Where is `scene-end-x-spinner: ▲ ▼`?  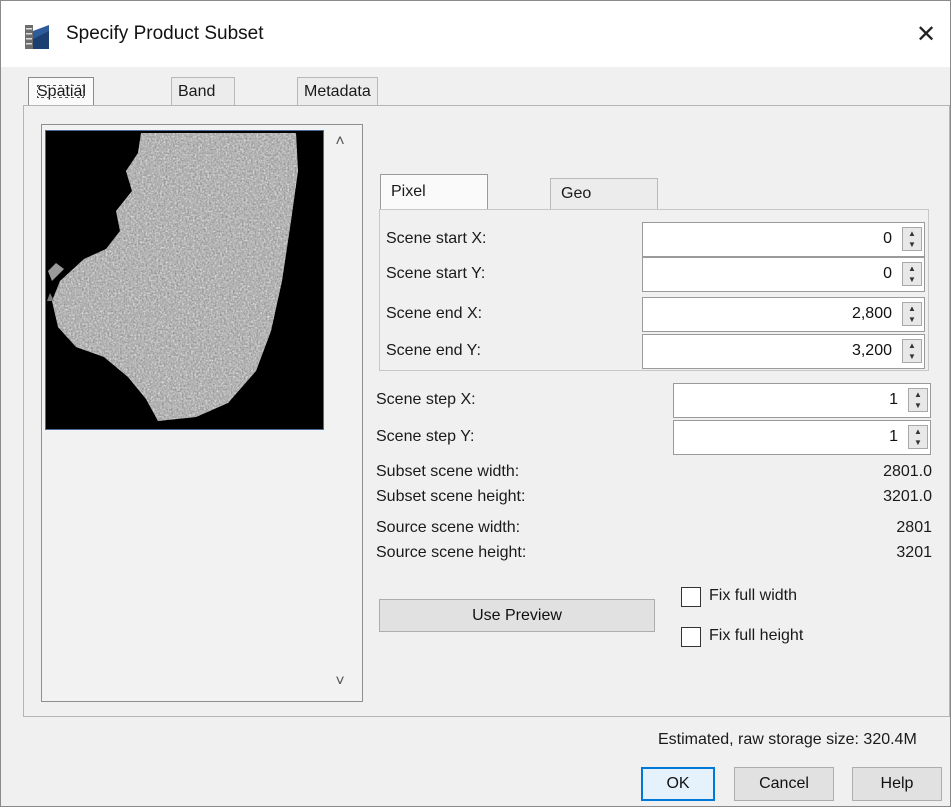 scene-end-x-spinner: ▲ ▼ is located at coordinates (912, 314).